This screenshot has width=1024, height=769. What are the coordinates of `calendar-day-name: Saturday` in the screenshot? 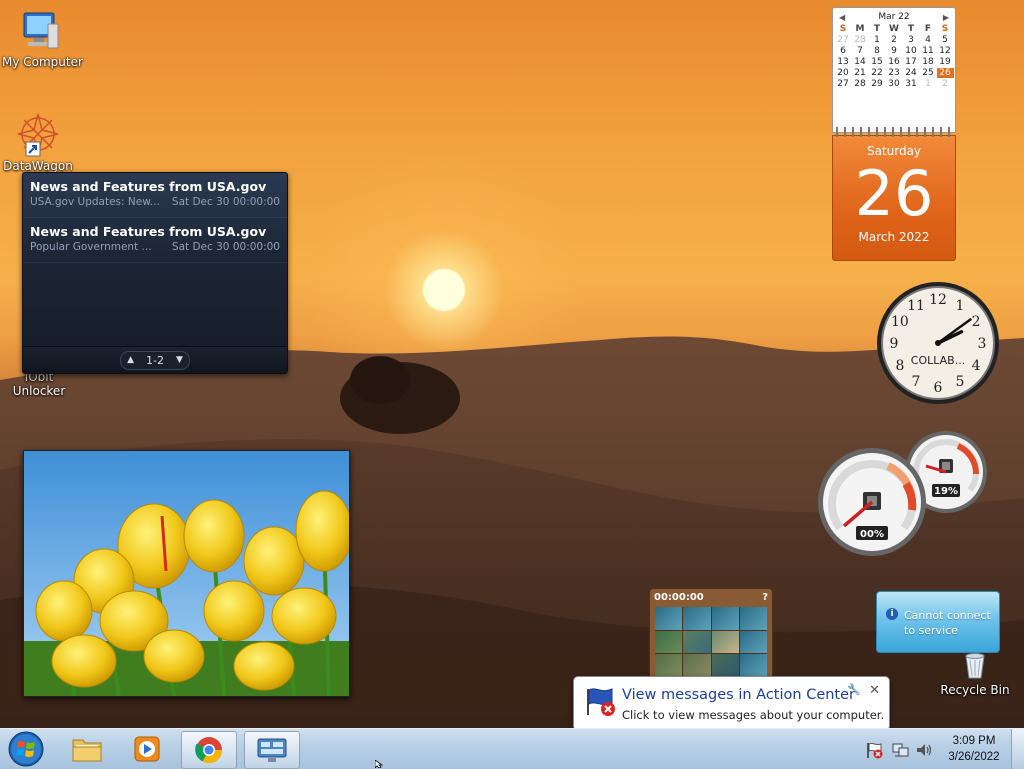 It's located at (894, 151).